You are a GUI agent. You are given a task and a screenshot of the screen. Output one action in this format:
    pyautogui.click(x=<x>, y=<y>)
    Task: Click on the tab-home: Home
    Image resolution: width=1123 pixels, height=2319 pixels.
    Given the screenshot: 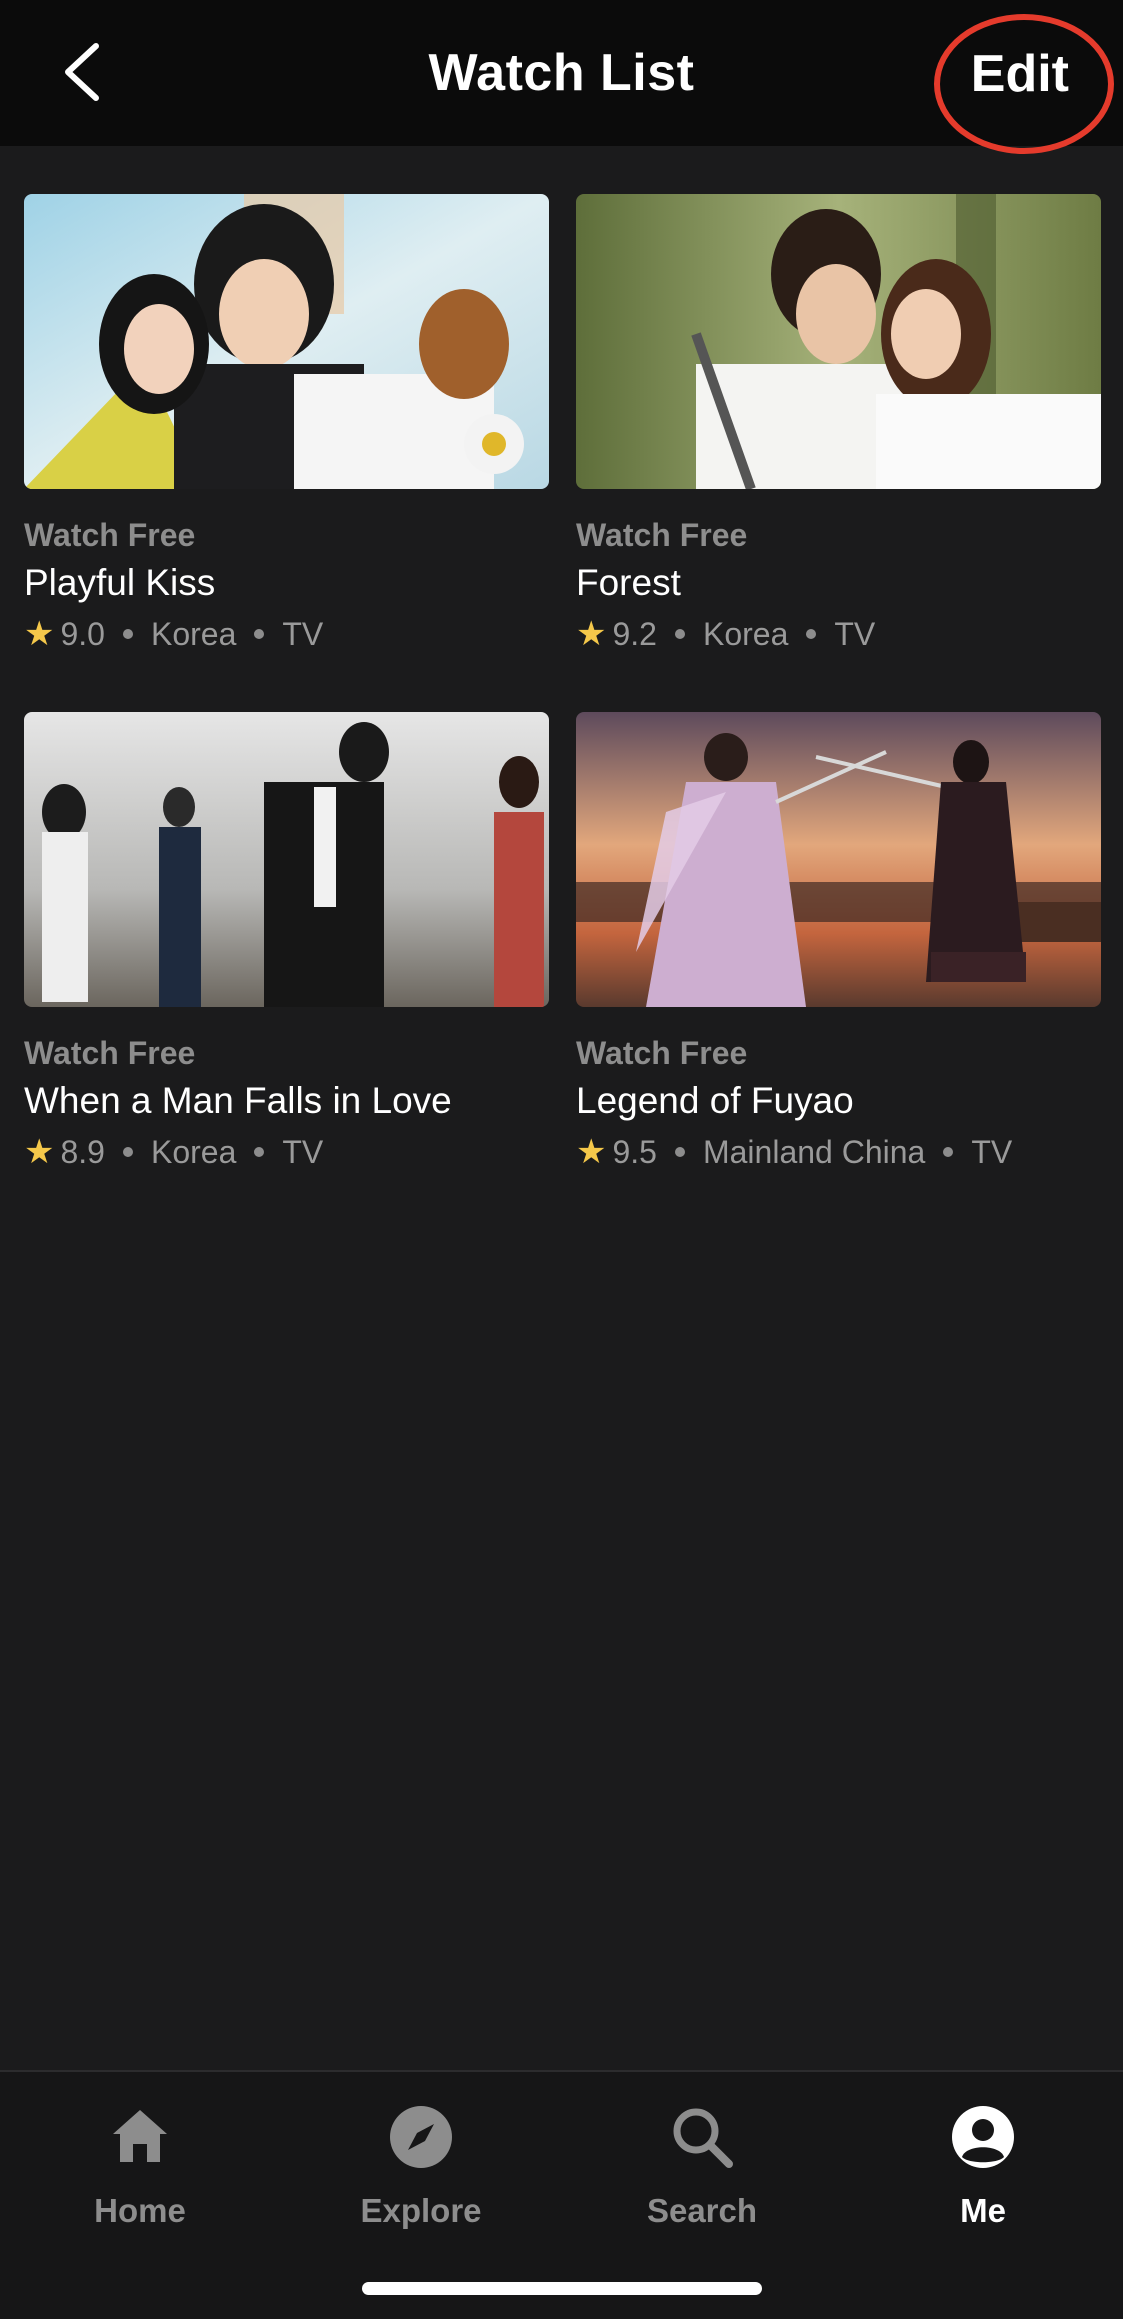 What is the action you would take?
    pyautogui.click(x=140, y=2166)
    